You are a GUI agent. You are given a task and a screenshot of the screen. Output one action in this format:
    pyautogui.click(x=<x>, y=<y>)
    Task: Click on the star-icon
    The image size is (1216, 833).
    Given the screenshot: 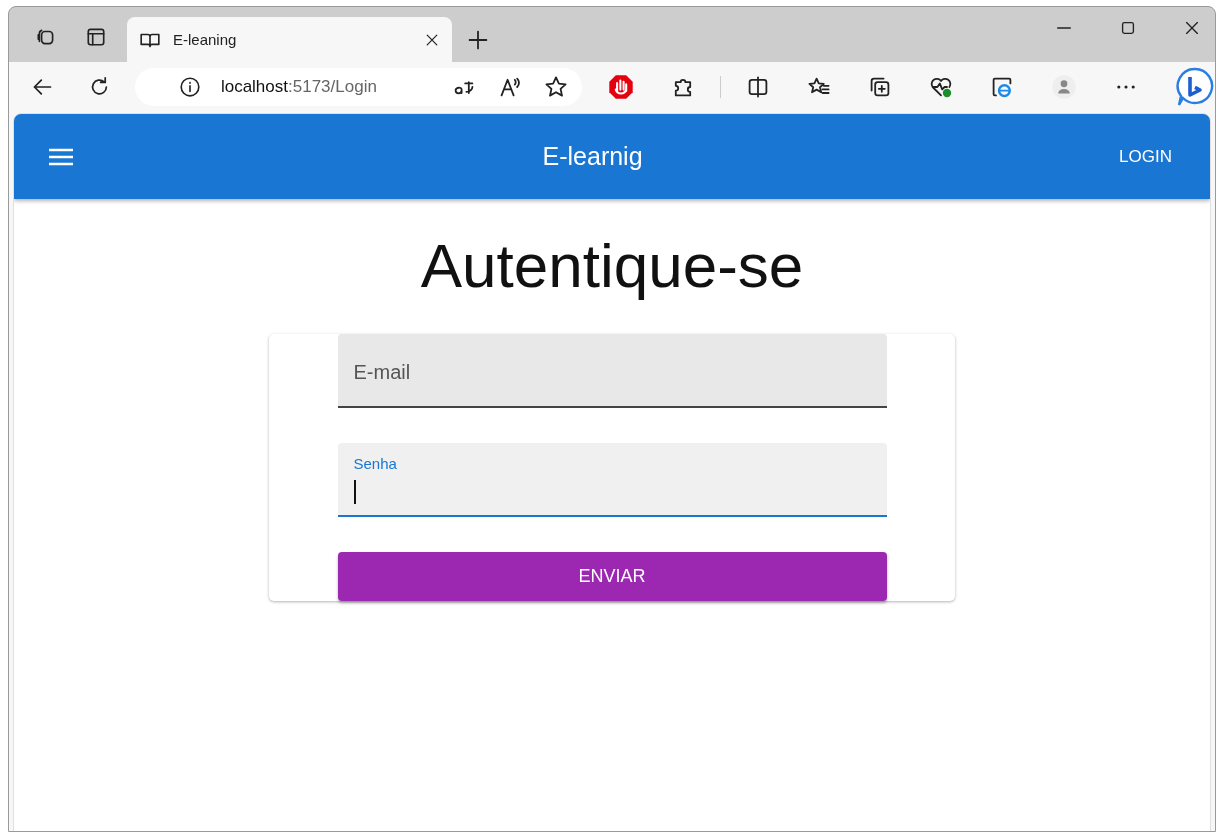 What is the action you would take?
    pyautogui.click(x=556, y=86)
    